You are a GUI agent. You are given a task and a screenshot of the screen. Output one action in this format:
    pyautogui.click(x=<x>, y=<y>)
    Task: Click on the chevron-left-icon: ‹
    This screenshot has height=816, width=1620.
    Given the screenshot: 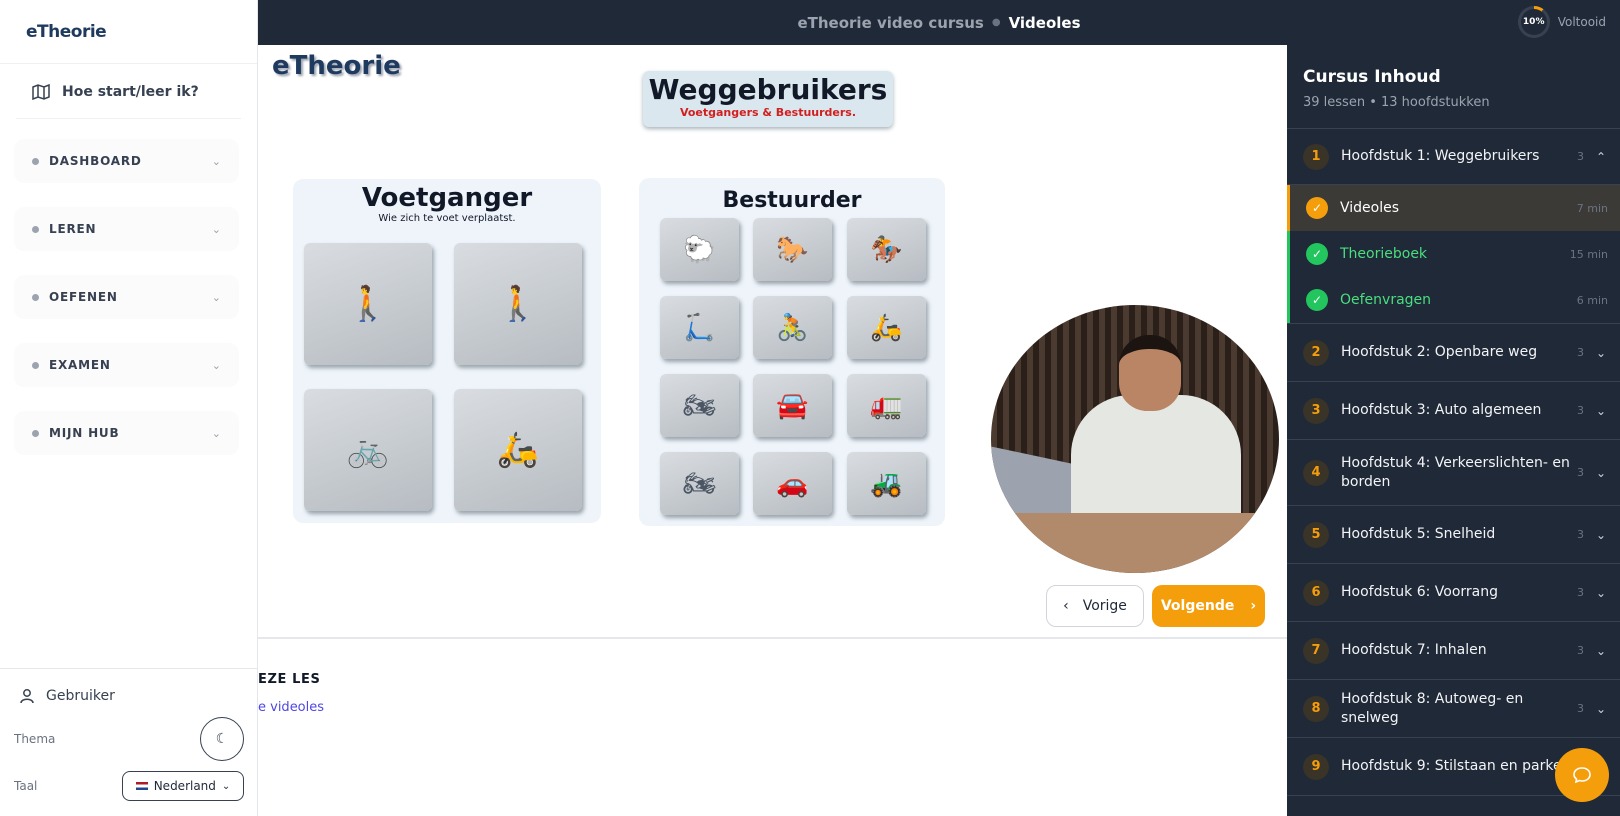 What is the action you would take?
    pyautogui.click(x=1066, y=606)
    